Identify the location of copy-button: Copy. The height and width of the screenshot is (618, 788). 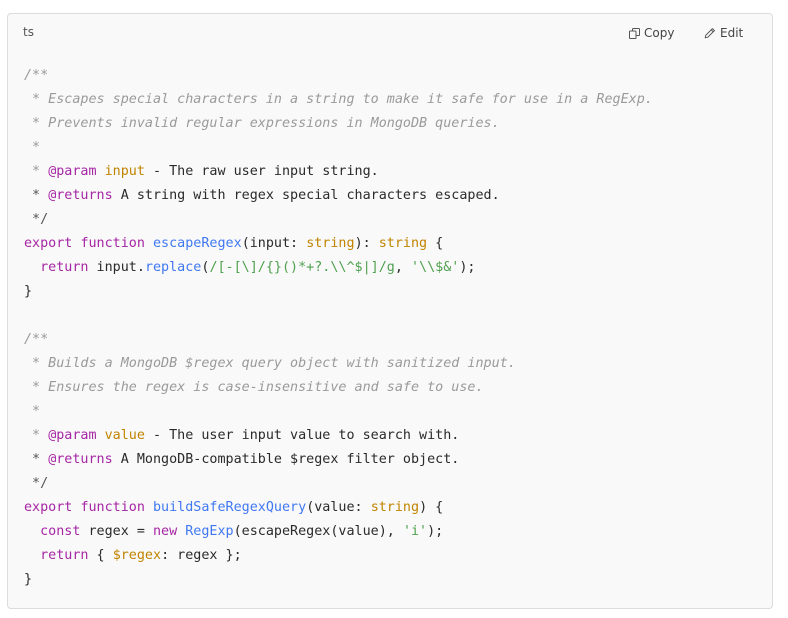
(651, 33).